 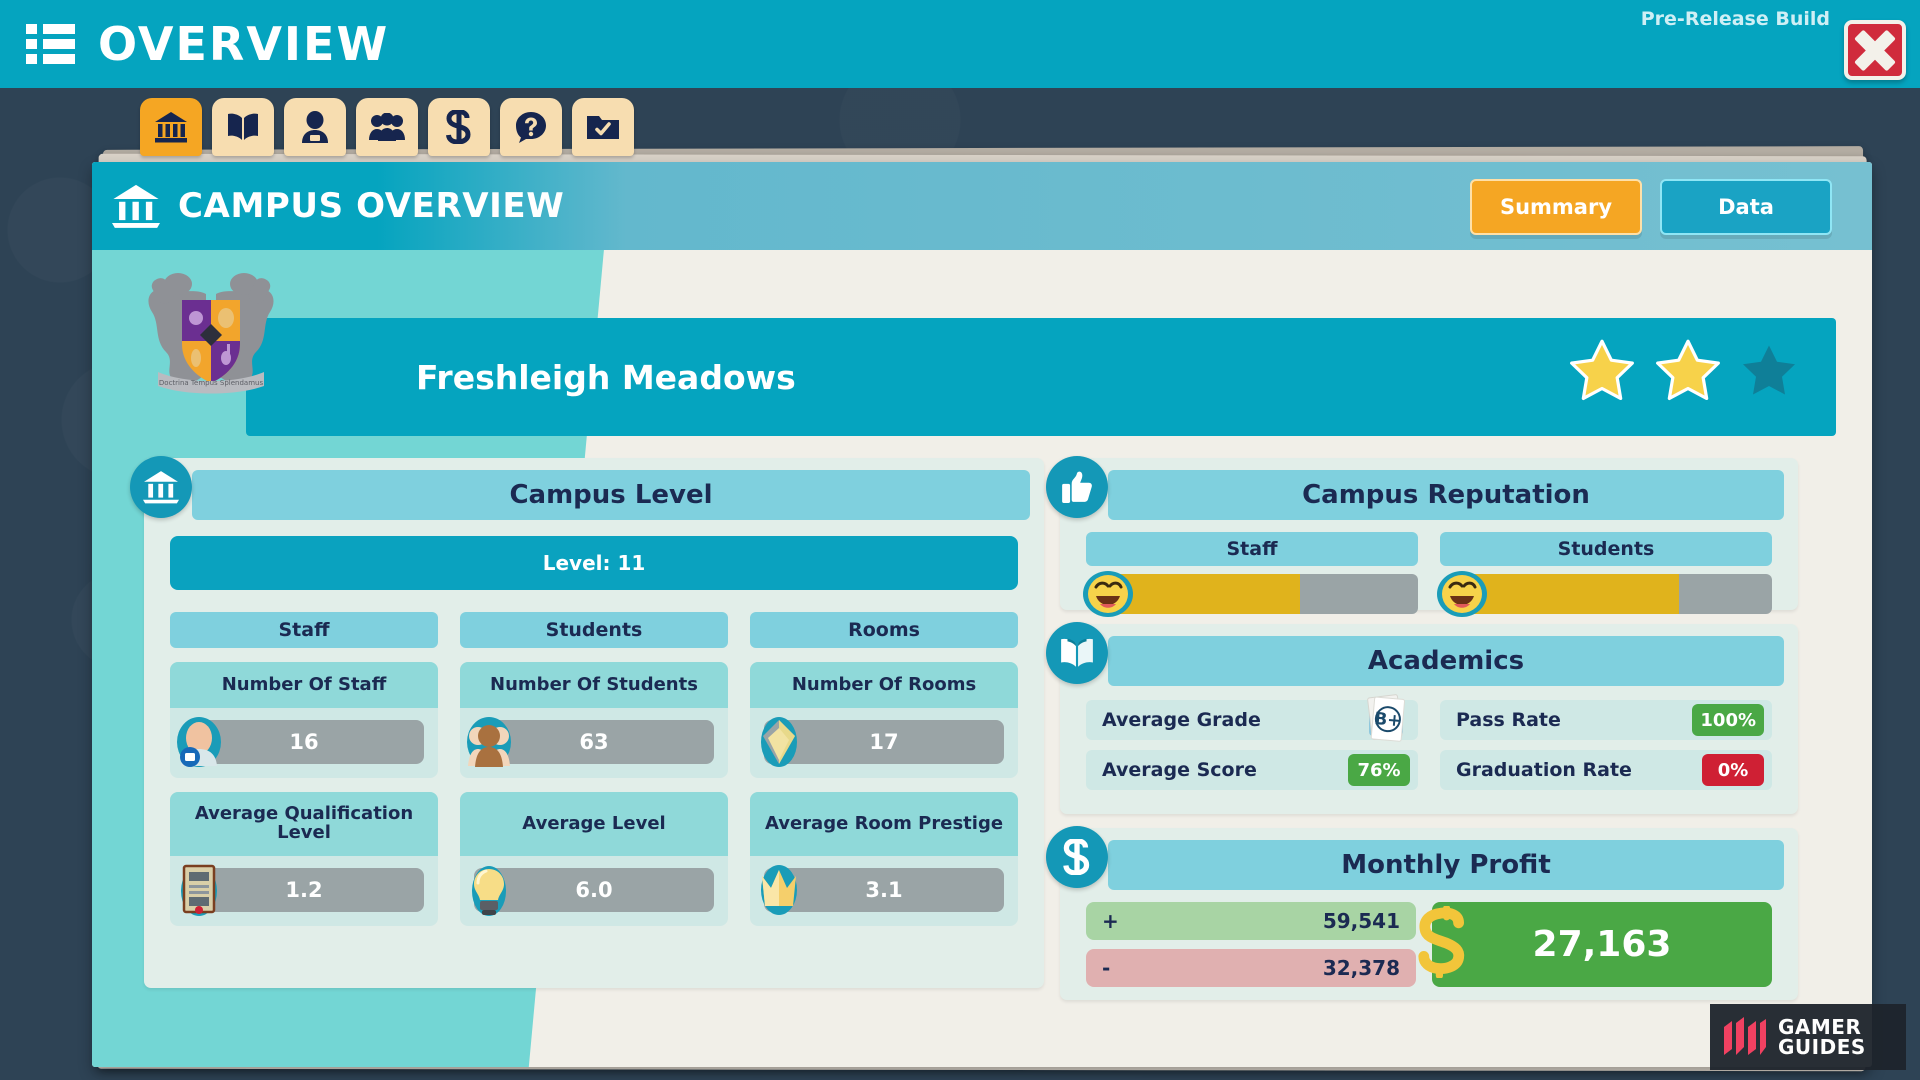 I want to click on academics-average-grade: Average Grade B+, so click(x=1252, y=718).